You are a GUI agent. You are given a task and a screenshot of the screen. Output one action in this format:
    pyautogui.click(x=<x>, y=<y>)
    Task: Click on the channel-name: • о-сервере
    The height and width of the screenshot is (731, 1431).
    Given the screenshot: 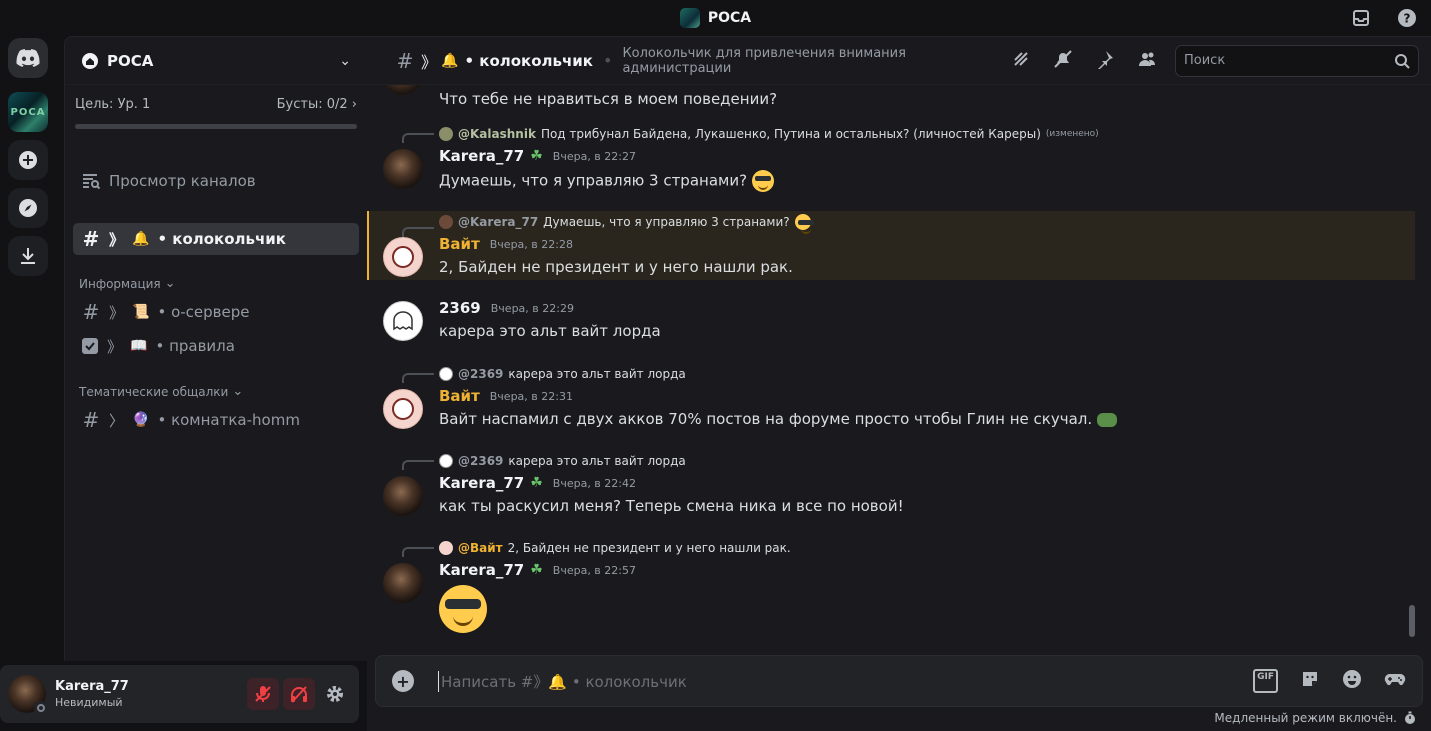 What is the action you would take?
    pyautogui.click(x=203, y=312)
    